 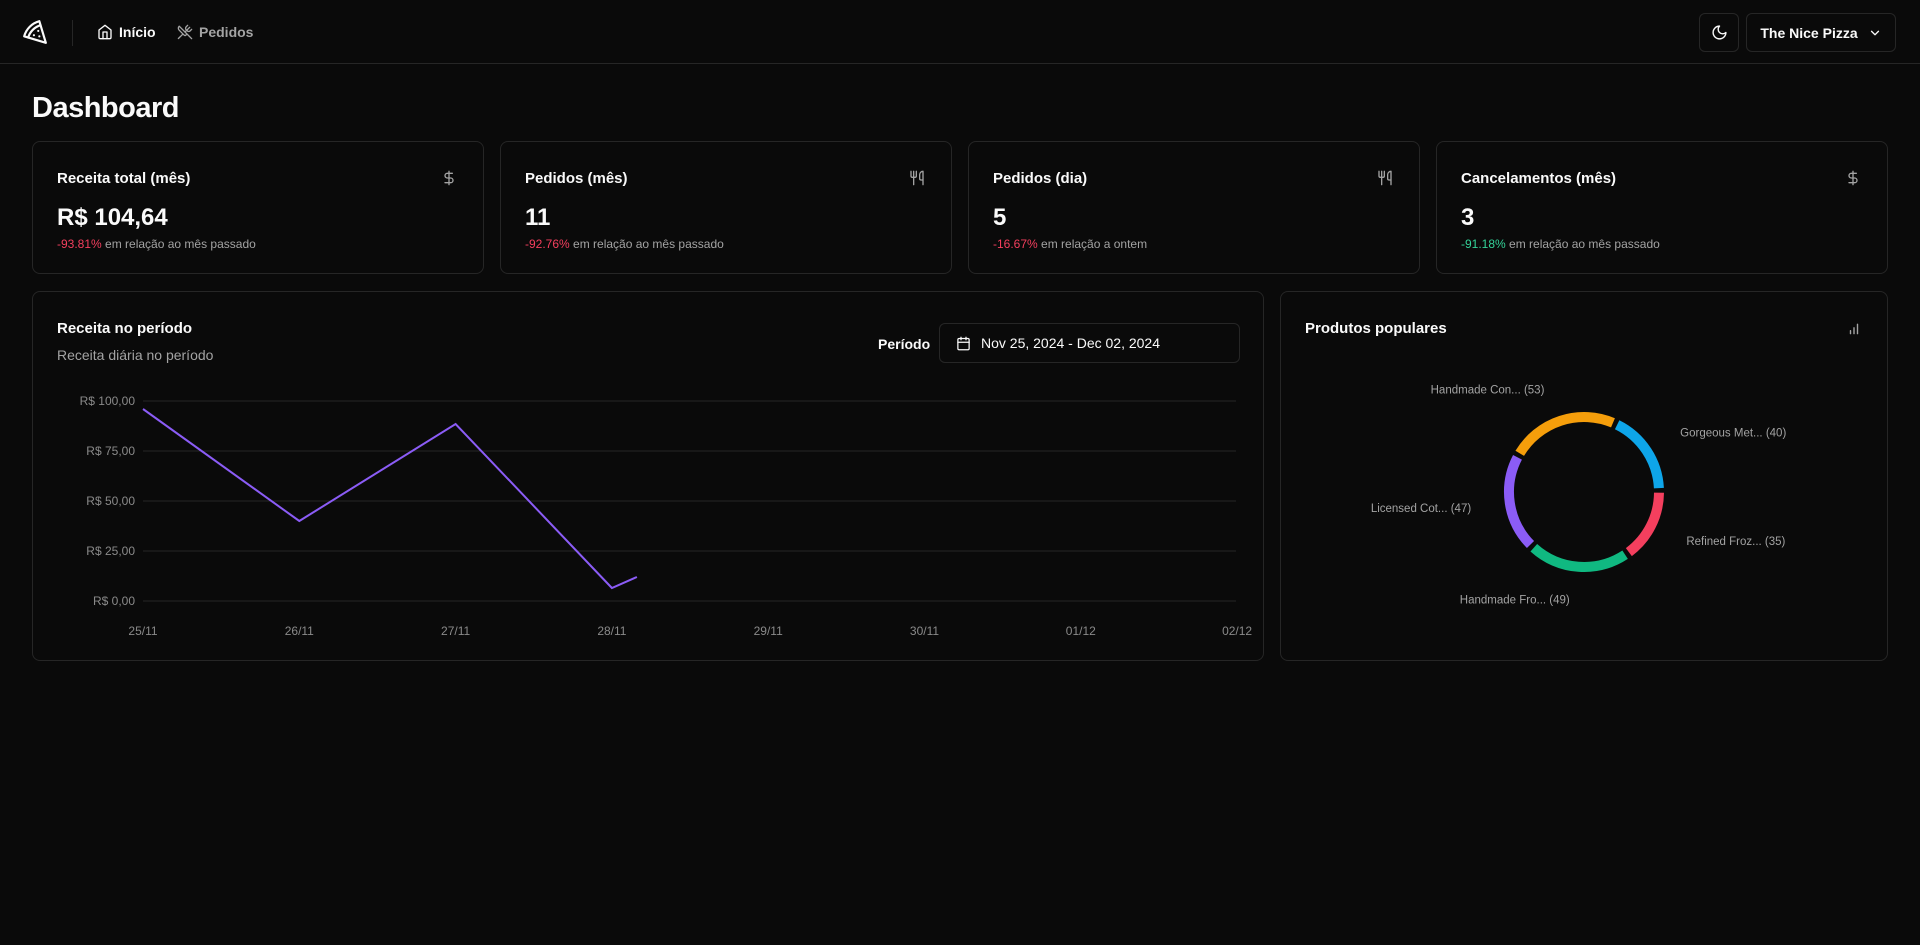 What do you see at coordinates (79, 244) in the screenshot?
I see `stat-change-value: -93.81%` at bounding box center [79, 244].